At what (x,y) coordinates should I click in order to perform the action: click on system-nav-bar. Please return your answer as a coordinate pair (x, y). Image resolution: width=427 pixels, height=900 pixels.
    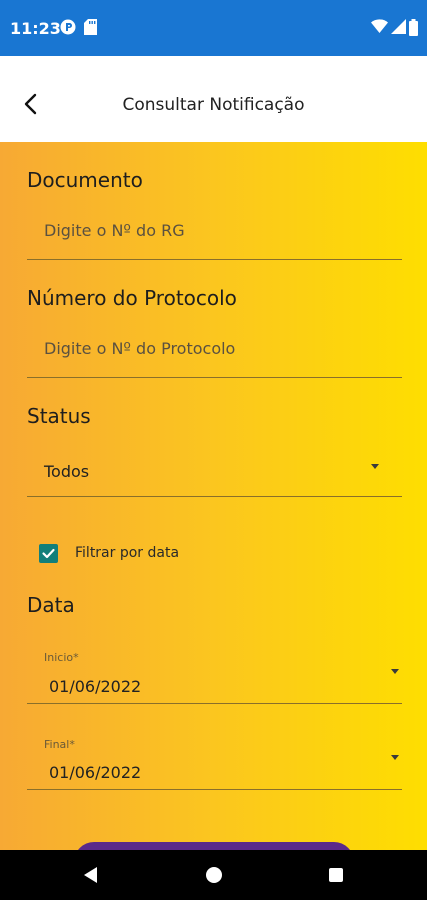
    Looking at the image, I should click on (213, 875).